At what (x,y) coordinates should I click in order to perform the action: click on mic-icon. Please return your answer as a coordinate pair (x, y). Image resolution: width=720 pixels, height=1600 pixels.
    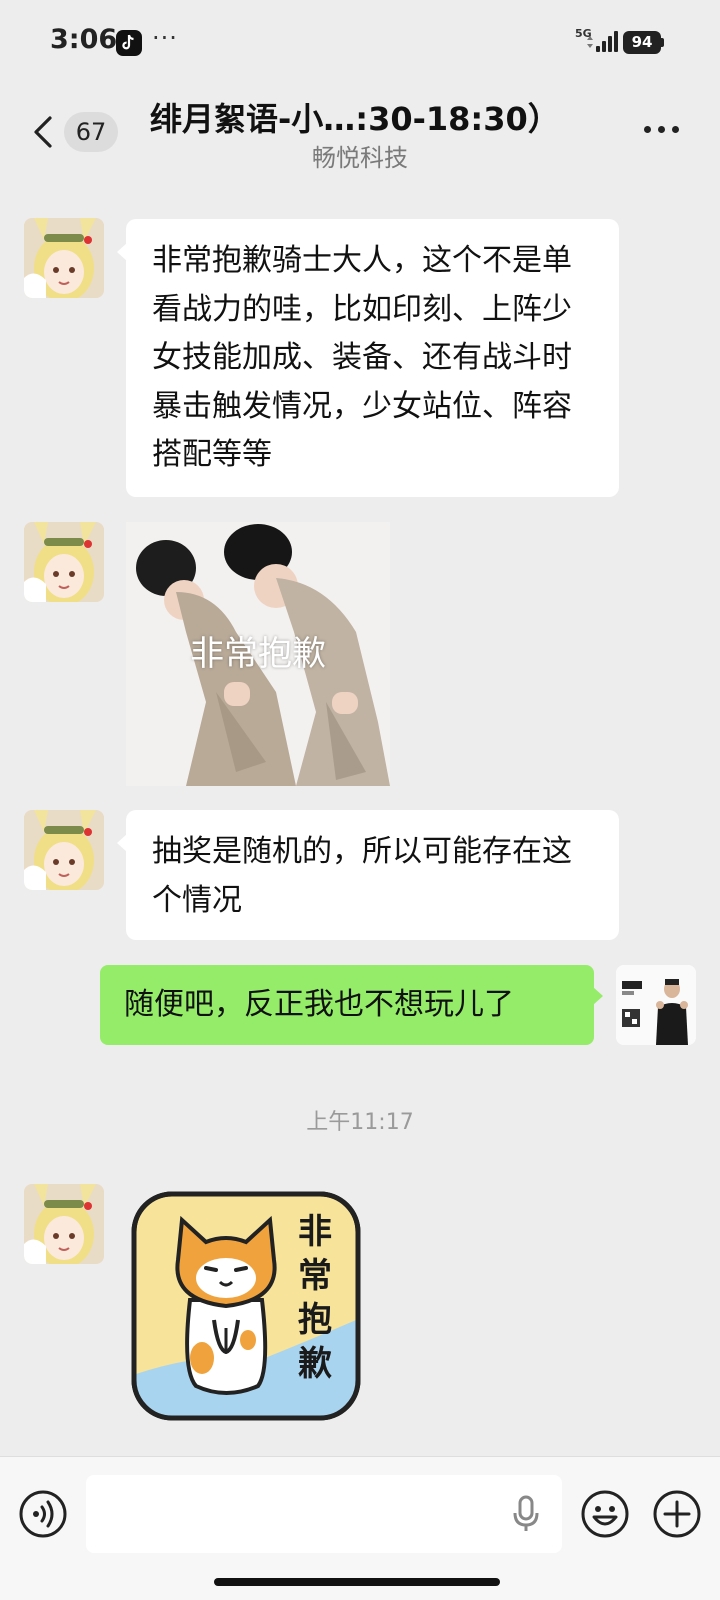
    Looking at the image, I should click on (526, 1514).